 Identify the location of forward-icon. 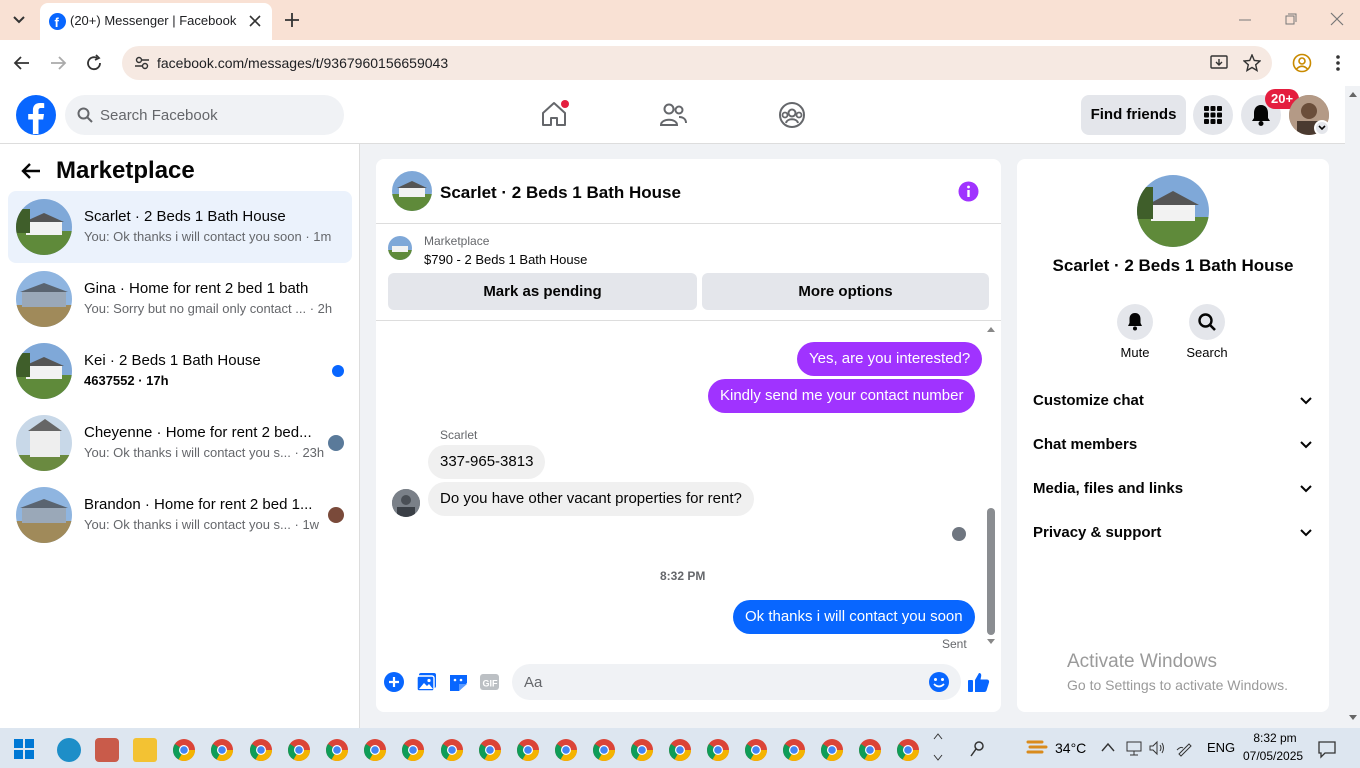
(58, 63).